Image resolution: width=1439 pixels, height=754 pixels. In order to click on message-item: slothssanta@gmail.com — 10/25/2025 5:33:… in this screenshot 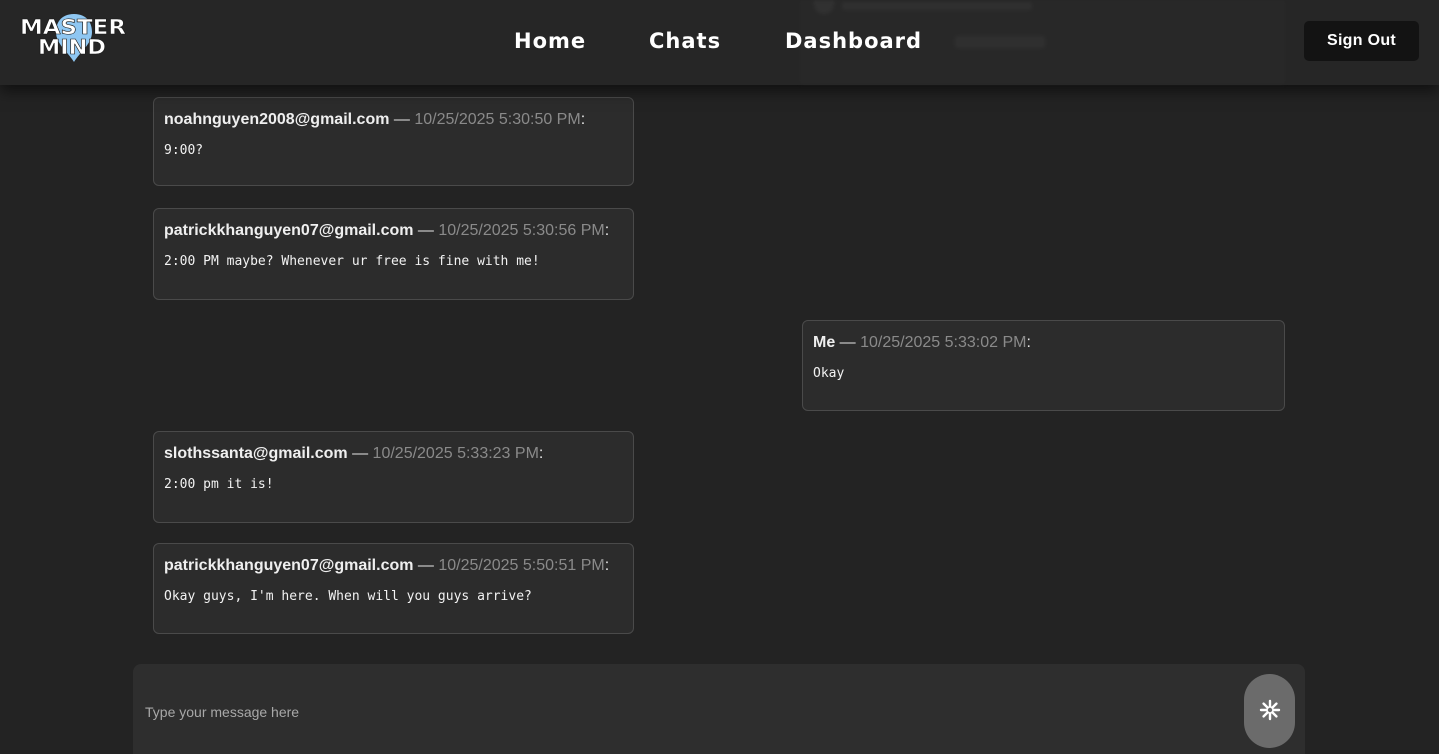, I will do `click(393, 477)`.